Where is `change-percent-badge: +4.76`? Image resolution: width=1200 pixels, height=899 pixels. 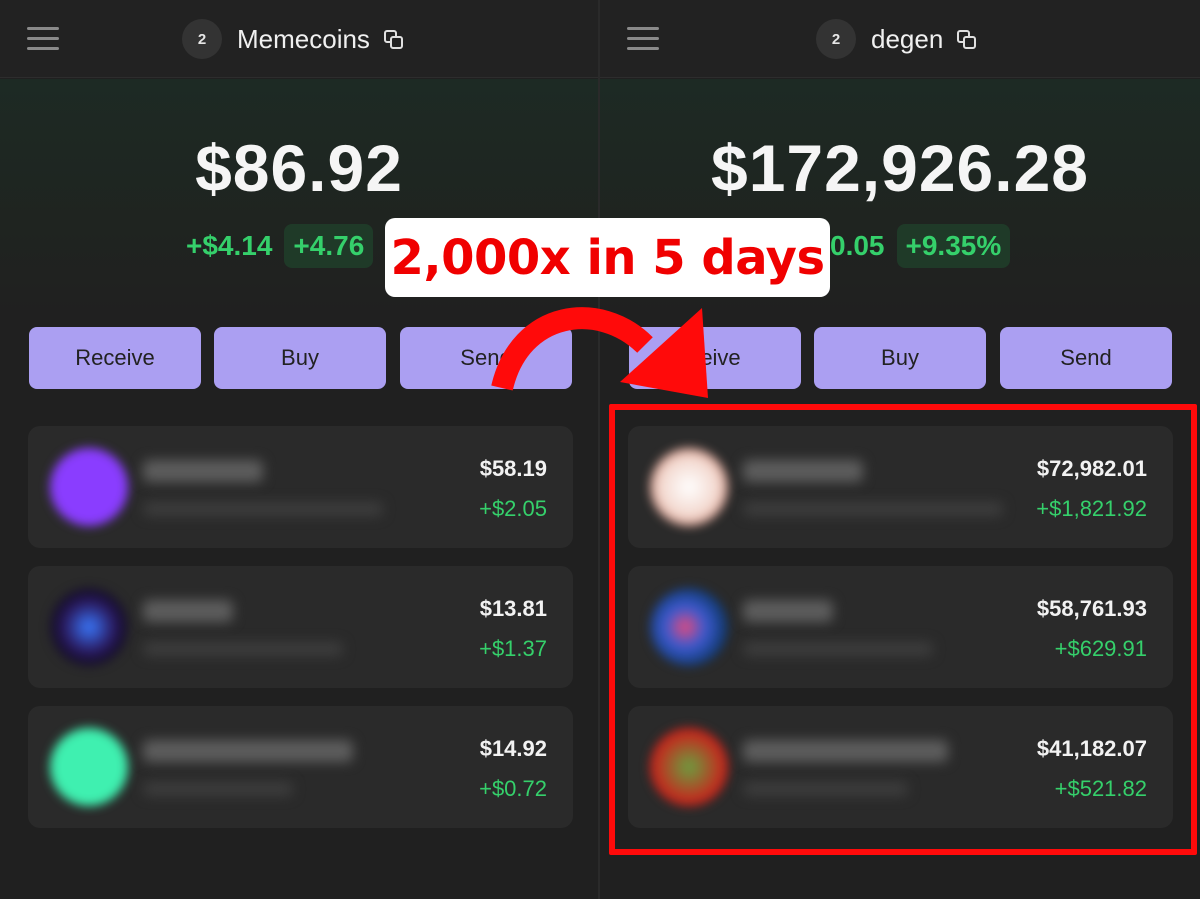
change-percent-badge: +4.76 is located at coordinates (329, 246).